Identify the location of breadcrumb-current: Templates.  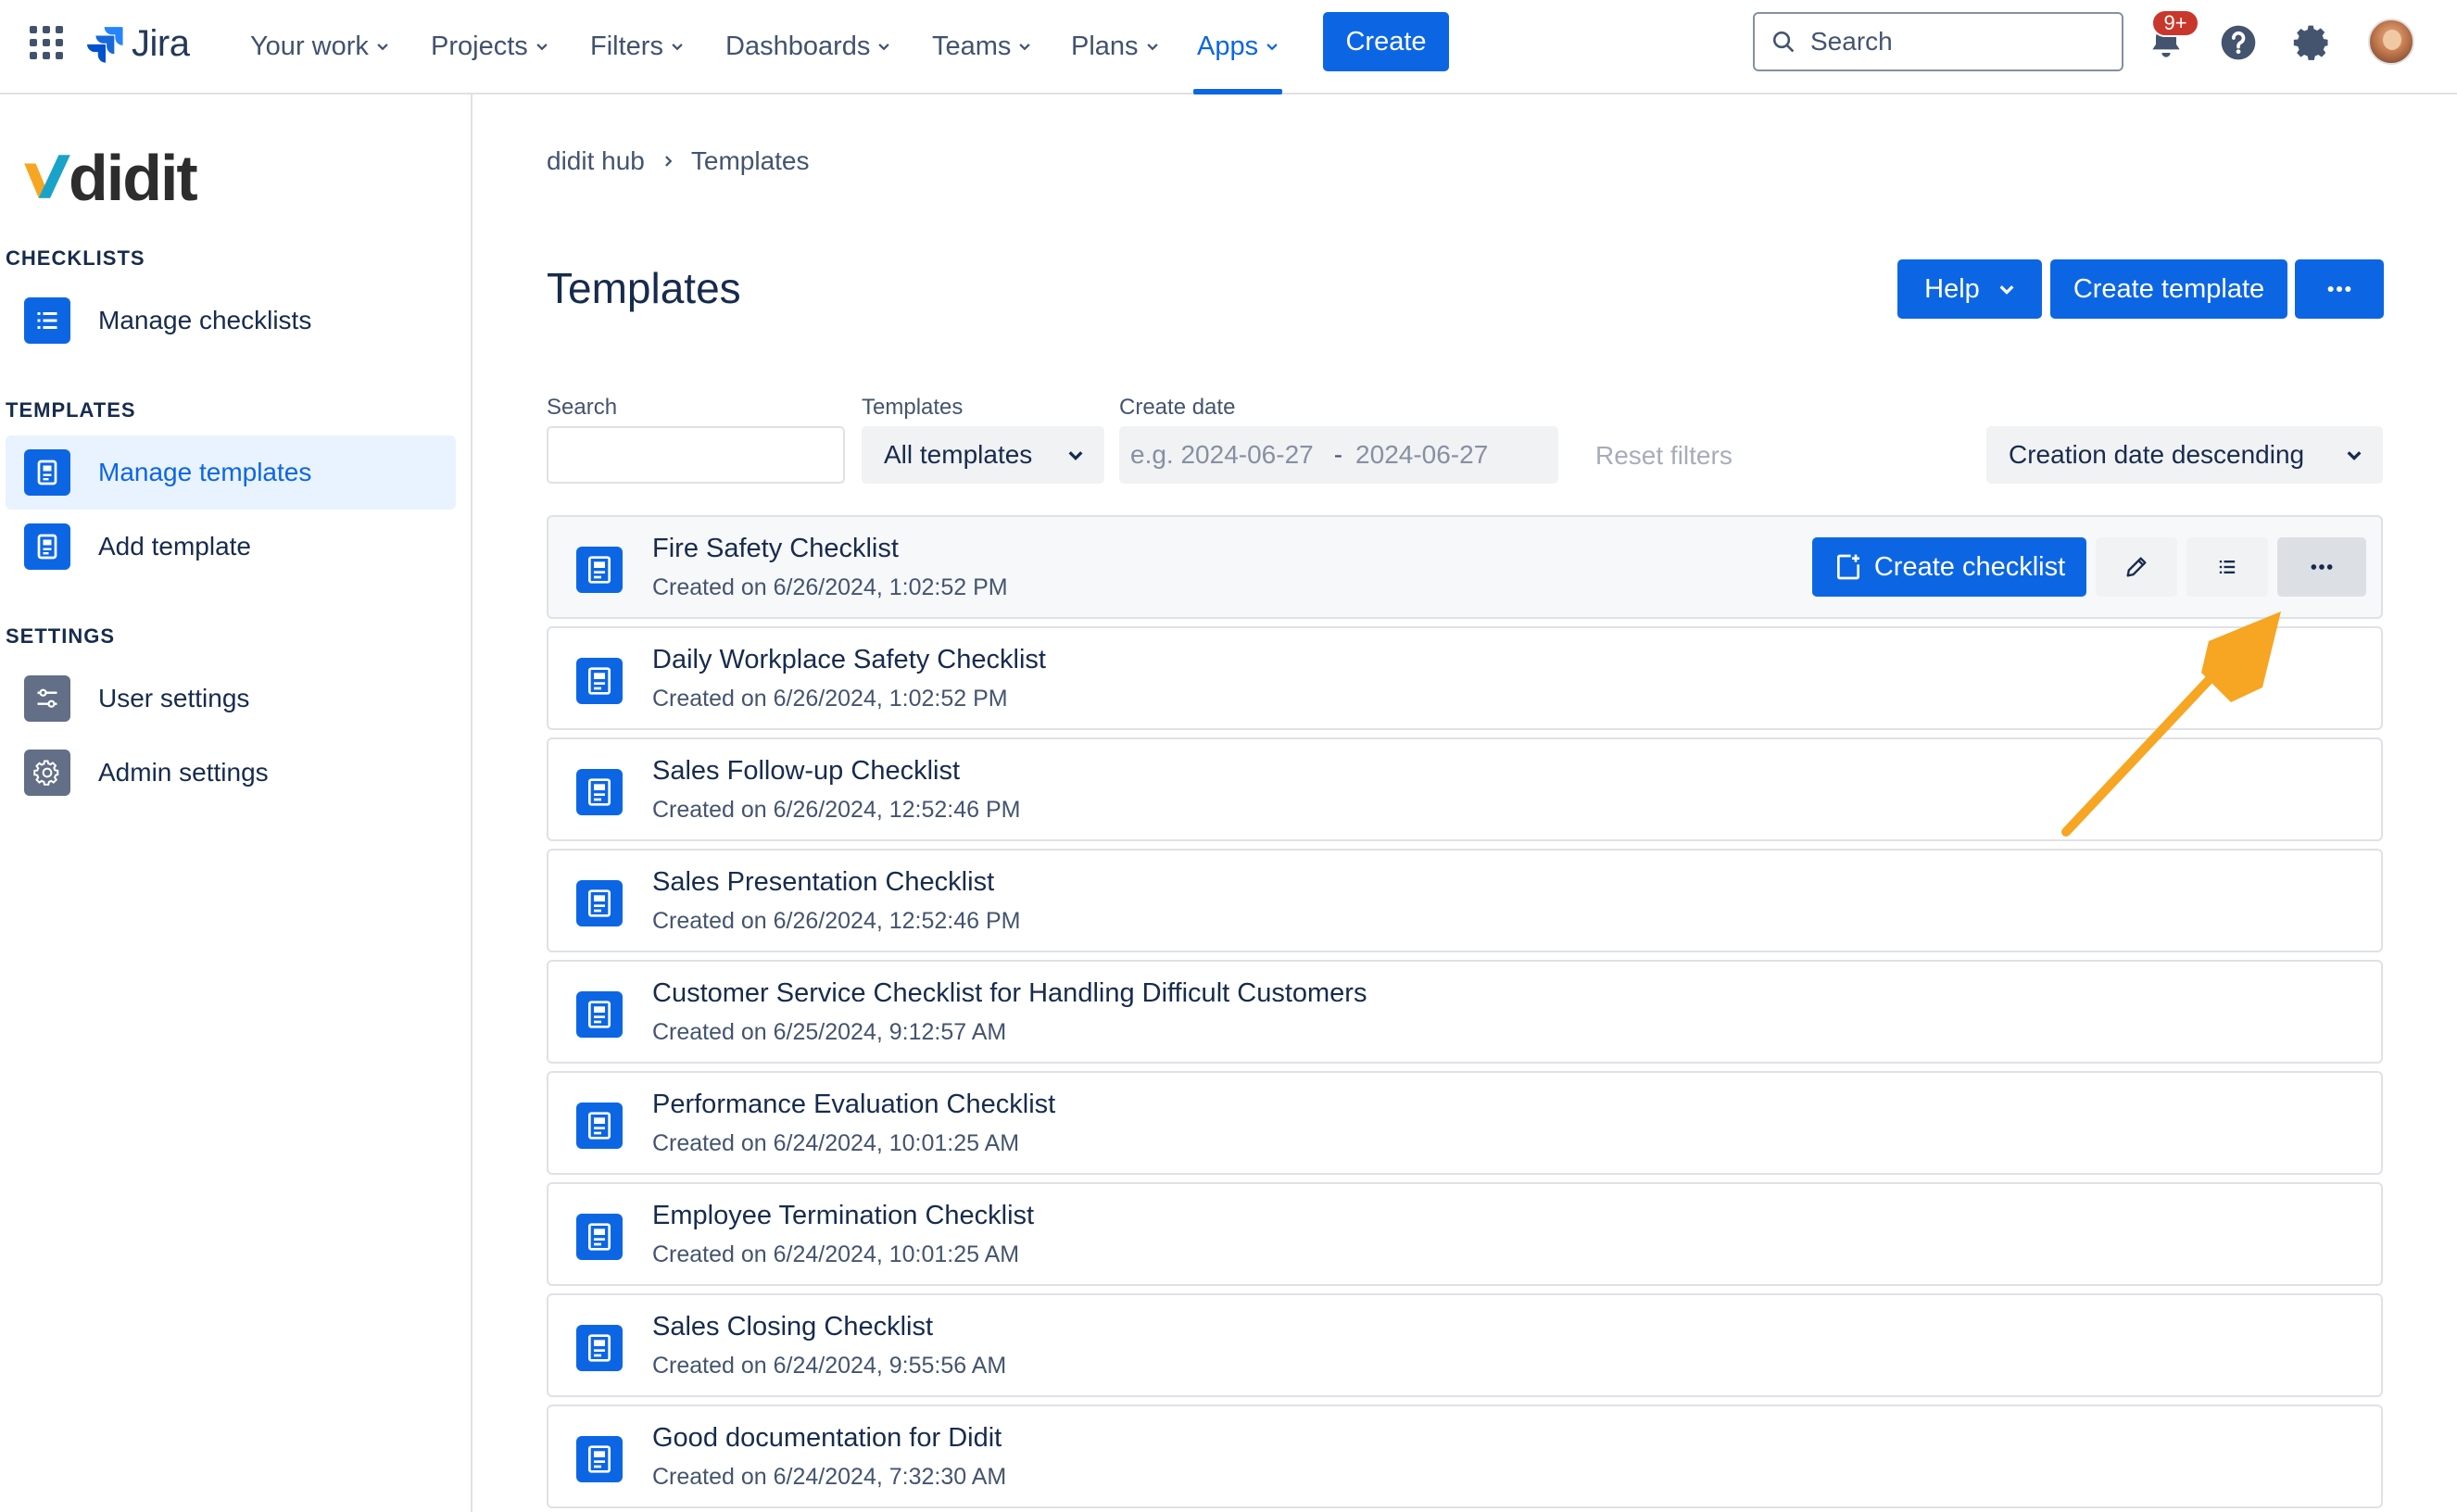
(750, 161).